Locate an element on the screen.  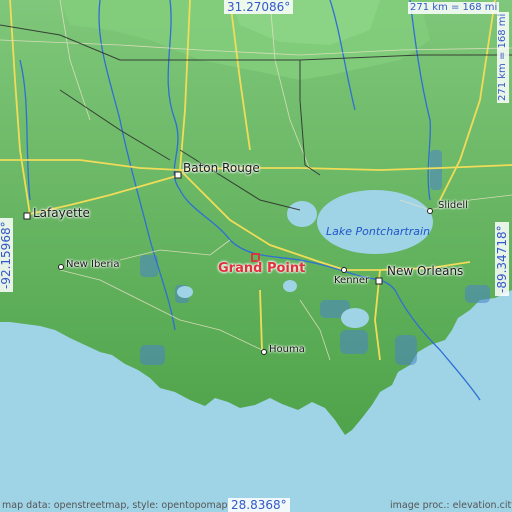
target-label-grand-point: Grand Point is located at coordinates (261, 268).